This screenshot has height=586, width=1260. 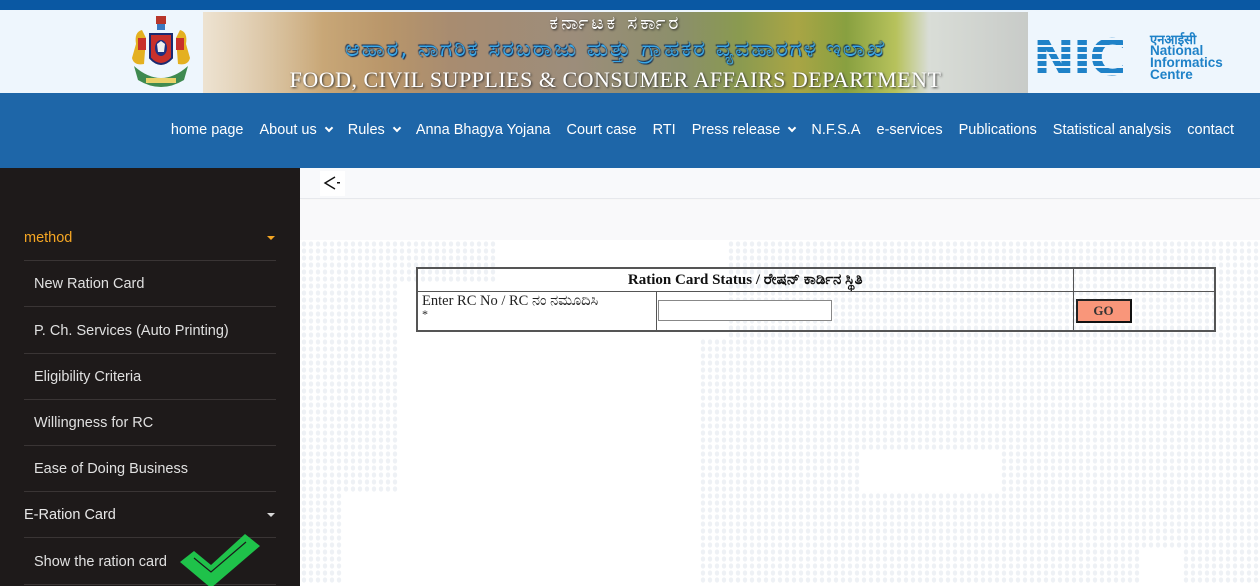 I want to click on back-button, so click(x=332, y=183).